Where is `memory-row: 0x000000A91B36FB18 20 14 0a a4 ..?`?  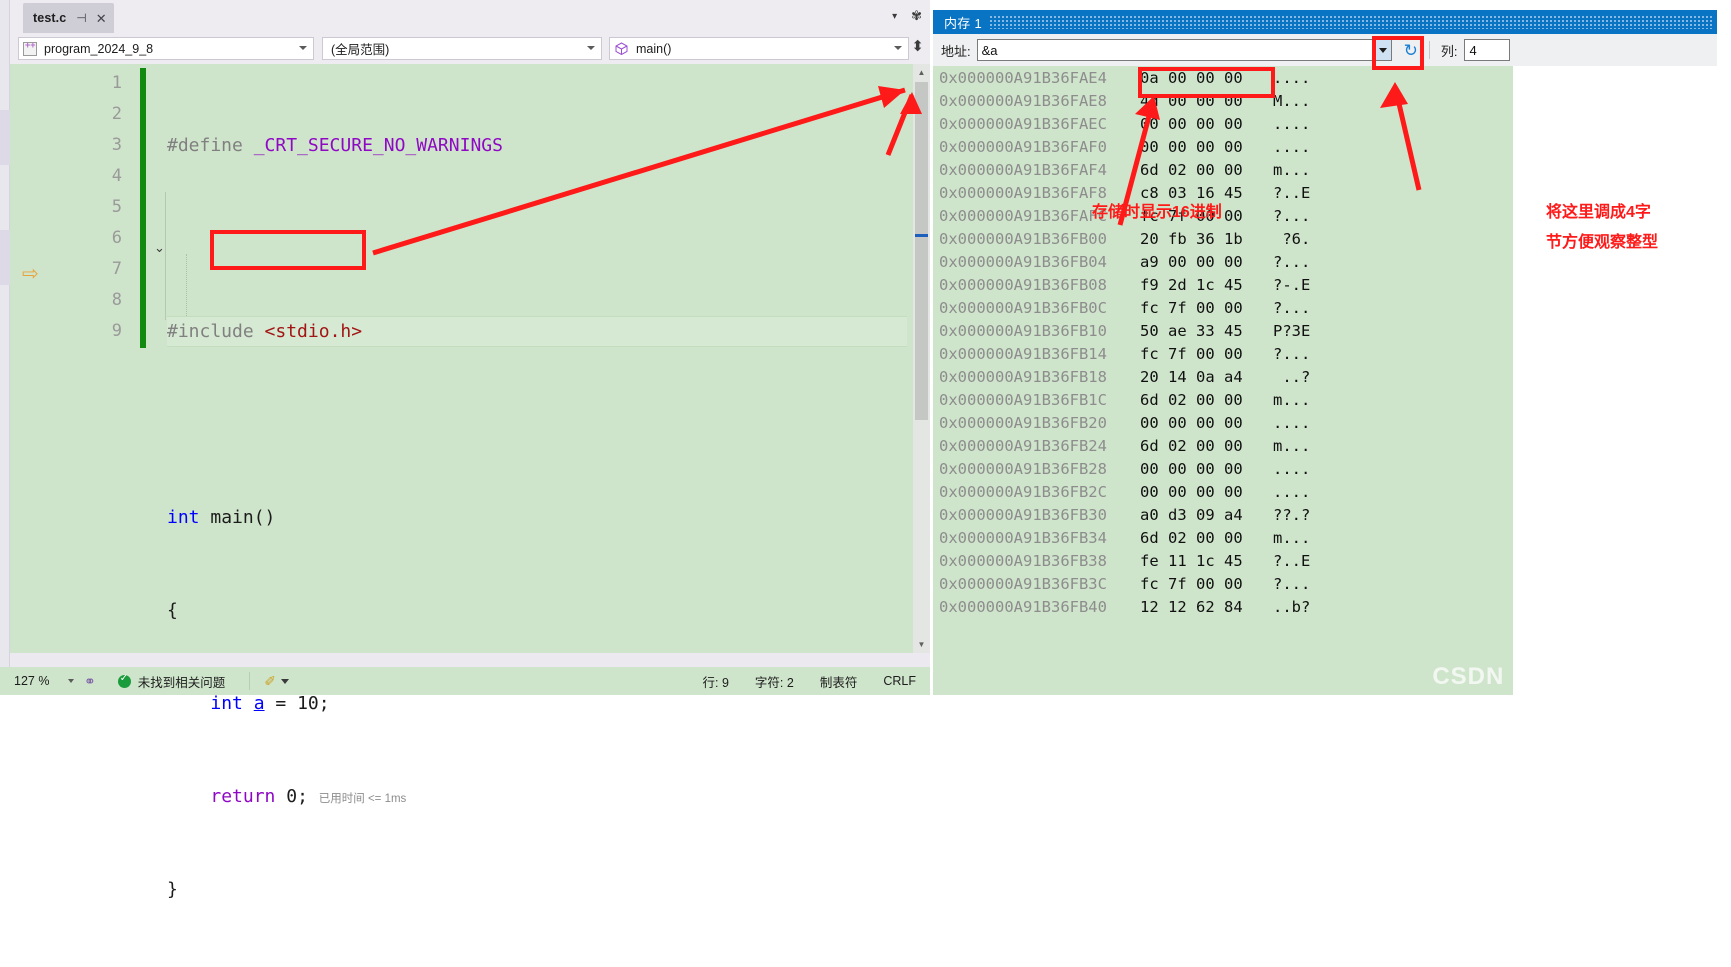 memory-row: 0x000000A91B36FB18 20 14 0a a4 ..? is located at coordinates (1223, 376).